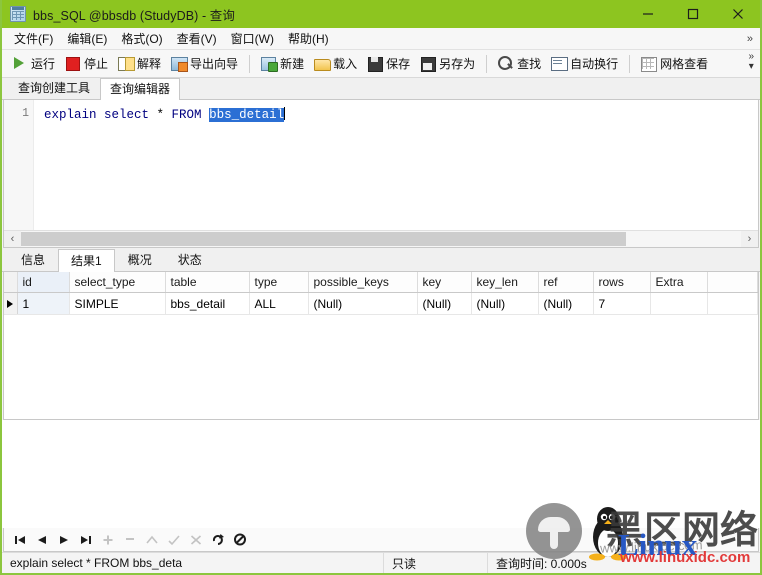  Describe the element at coordinates (381, 39) in the screenshot. I see `menu-bar: 文件(F) 编辑(E) 格式(O) 查看(V) 窗口(W) 帮助(H) »` at that location.